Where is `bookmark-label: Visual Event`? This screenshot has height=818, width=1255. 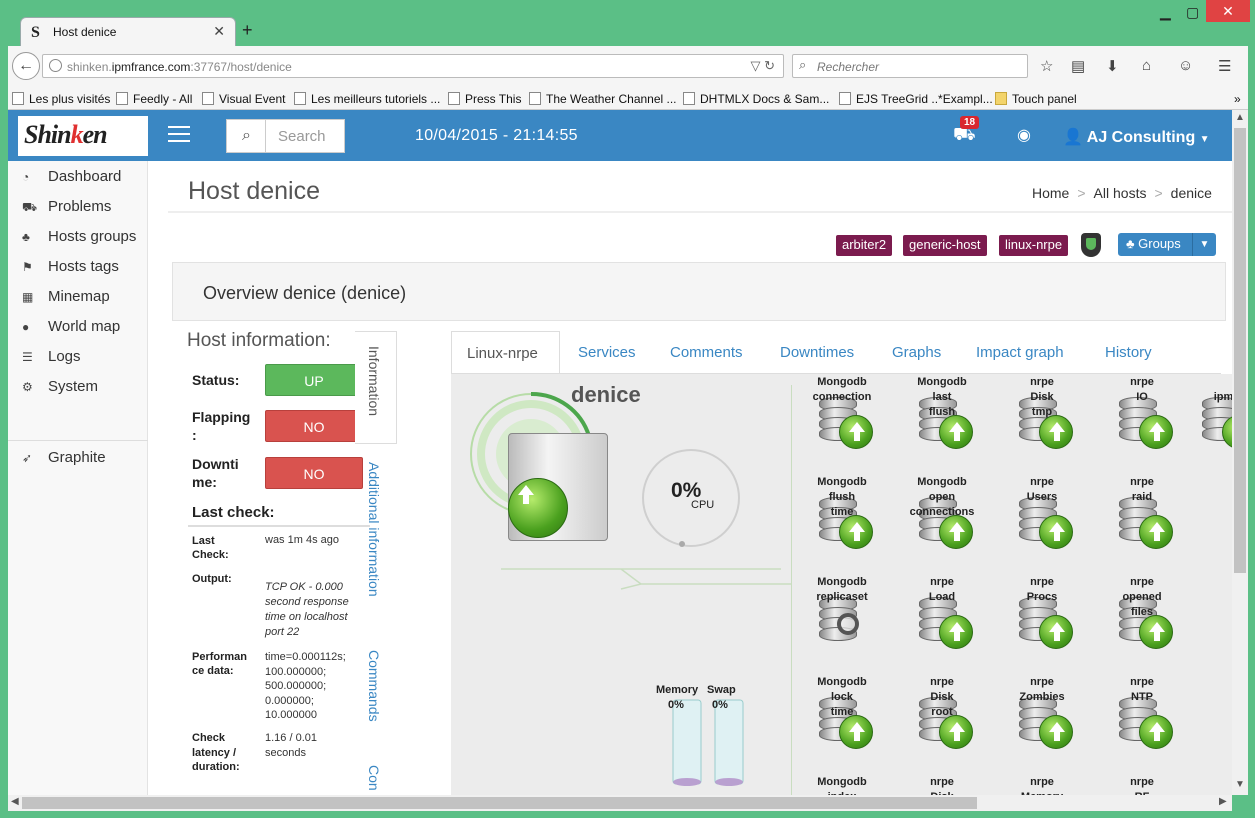
bookmark-label: Visual Event is located at coordinates (252, 99).